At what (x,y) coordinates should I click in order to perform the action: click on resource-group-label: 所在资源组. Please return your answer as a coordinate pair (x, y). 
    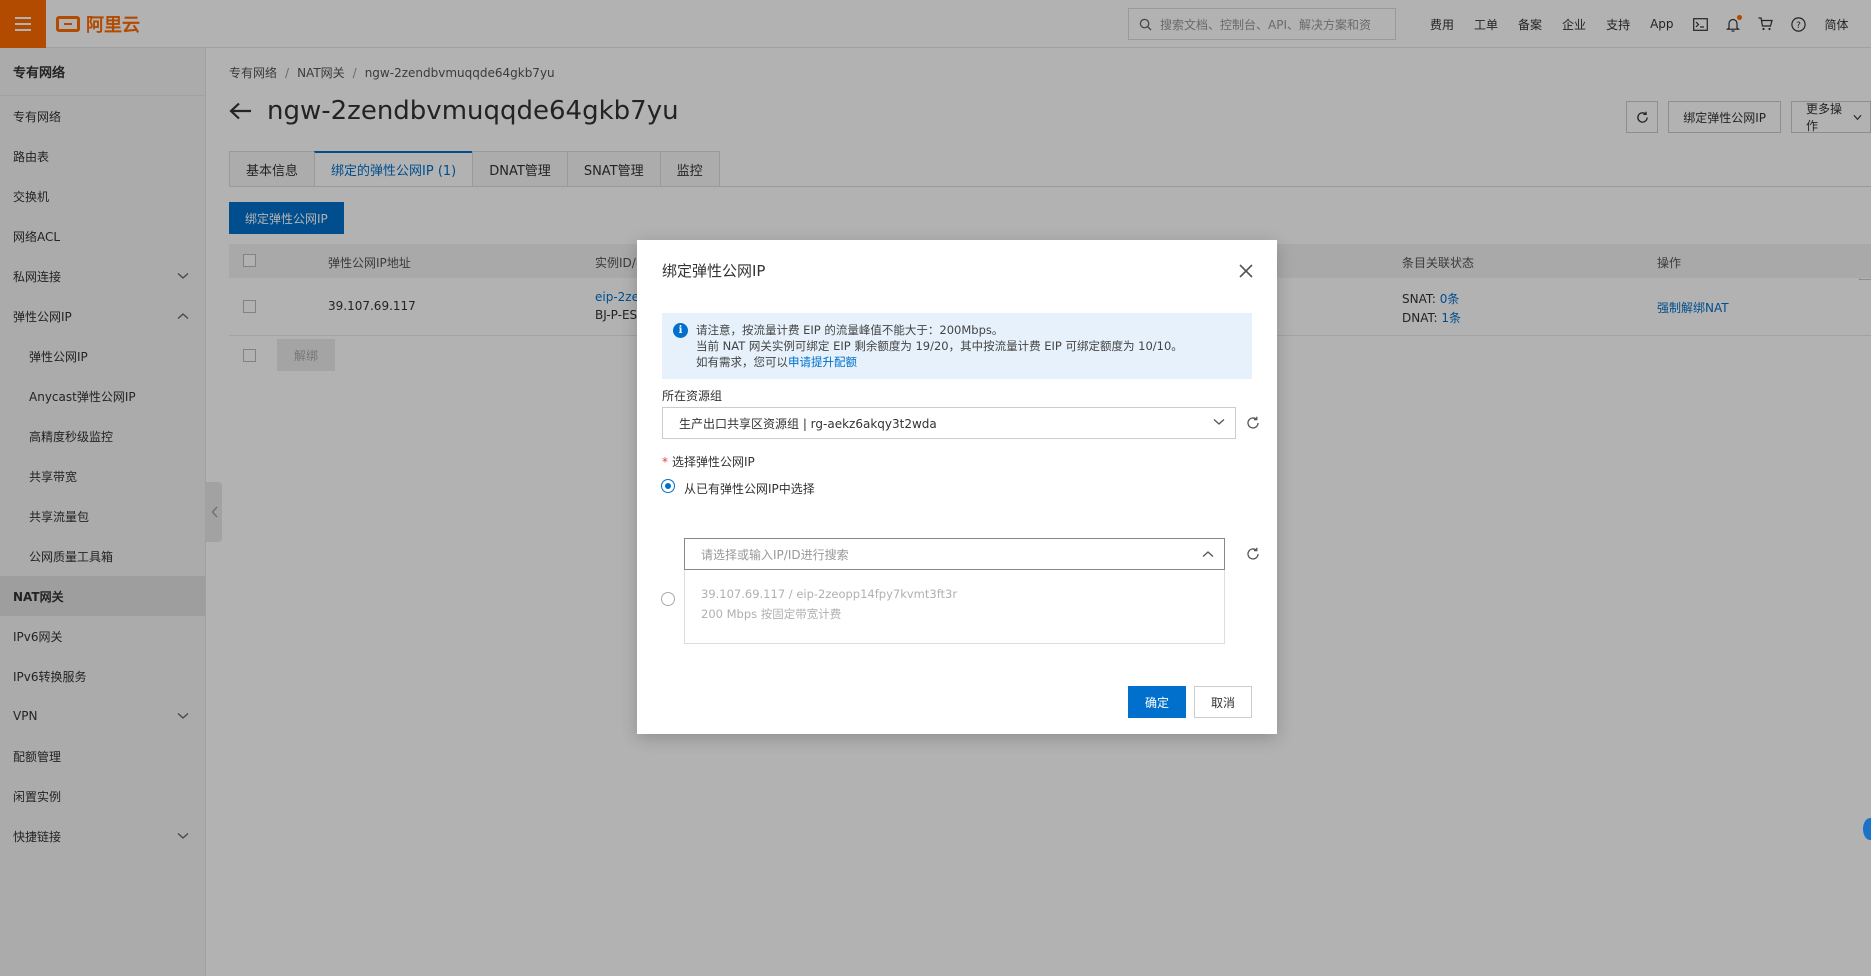
    Looking at the image, I should click on (692, 396).